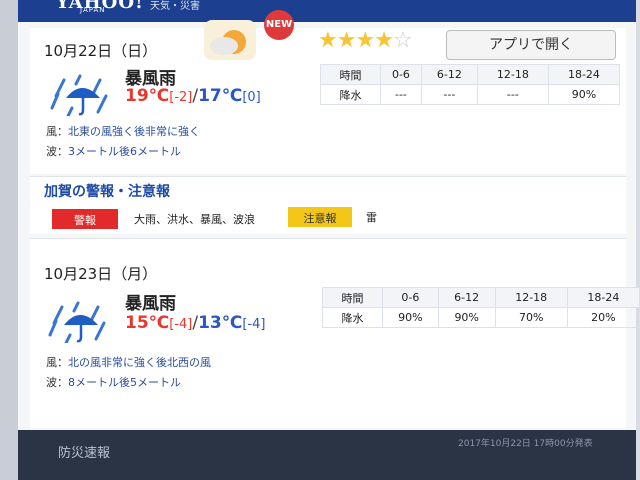  Describe the element at coordinates (195, 323) in the screenshot. I see `temperatures: 15℃[-4]/13℃[-4]` at that location.